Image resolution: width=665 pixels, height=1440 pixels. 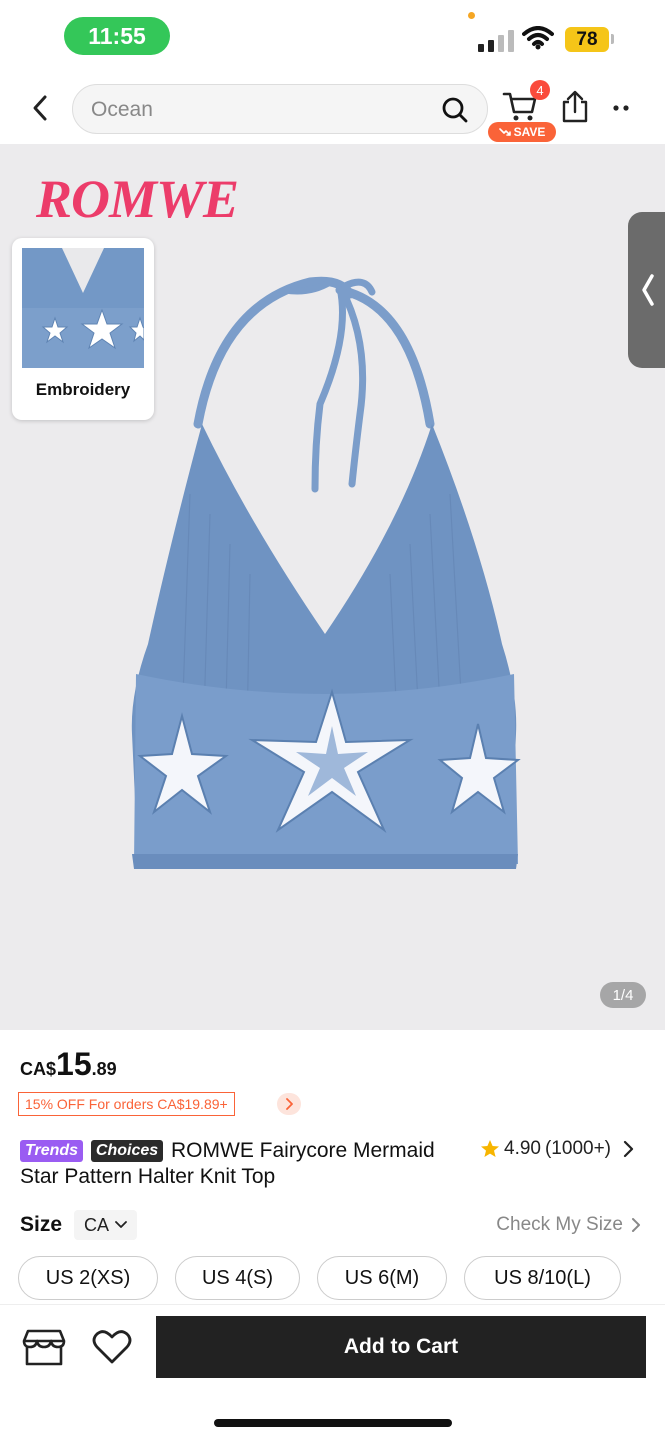 I want to click on image-page-counter: 1/4, so click(x=623, y=995).